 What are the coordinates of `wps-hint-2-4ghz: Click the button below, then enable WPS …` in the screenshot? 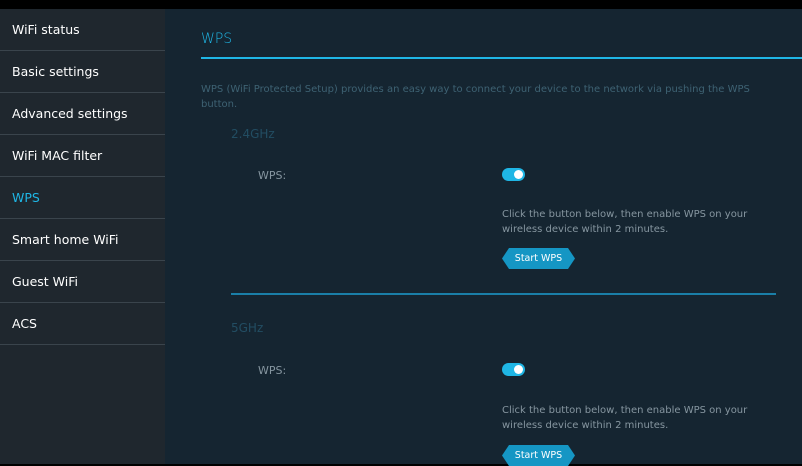 It's located at (625, 222).